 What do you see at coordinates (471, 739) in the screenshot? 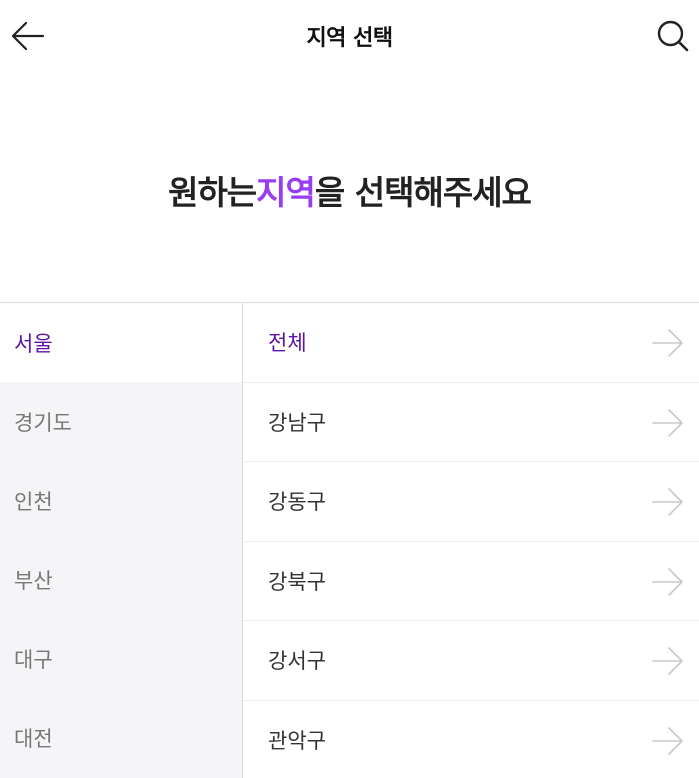
I see `district-item-gwanak: 관악구` at bounding box center [471, 739].